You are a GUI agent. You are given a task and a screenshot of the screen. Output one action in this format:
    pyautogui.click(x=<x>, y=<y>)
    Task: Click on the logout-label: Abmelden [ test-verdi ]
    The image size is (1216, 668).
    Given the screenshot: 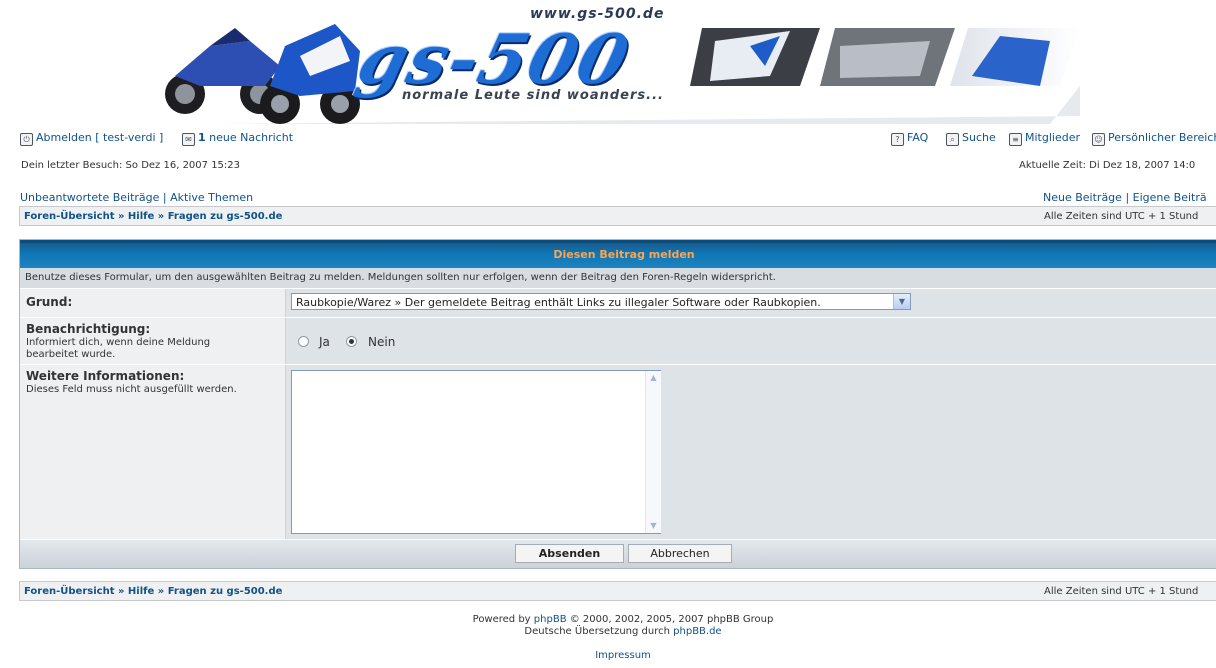 What is the action you would take?
    pyautogui.click(x=99, y=137)
    